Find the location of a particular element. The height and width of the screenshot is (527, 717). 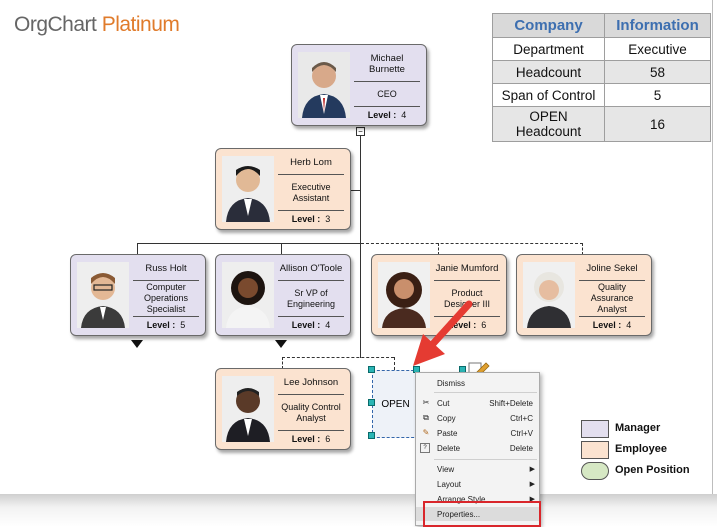

menu-item-label: Delete is located at coordinates (449, 448).